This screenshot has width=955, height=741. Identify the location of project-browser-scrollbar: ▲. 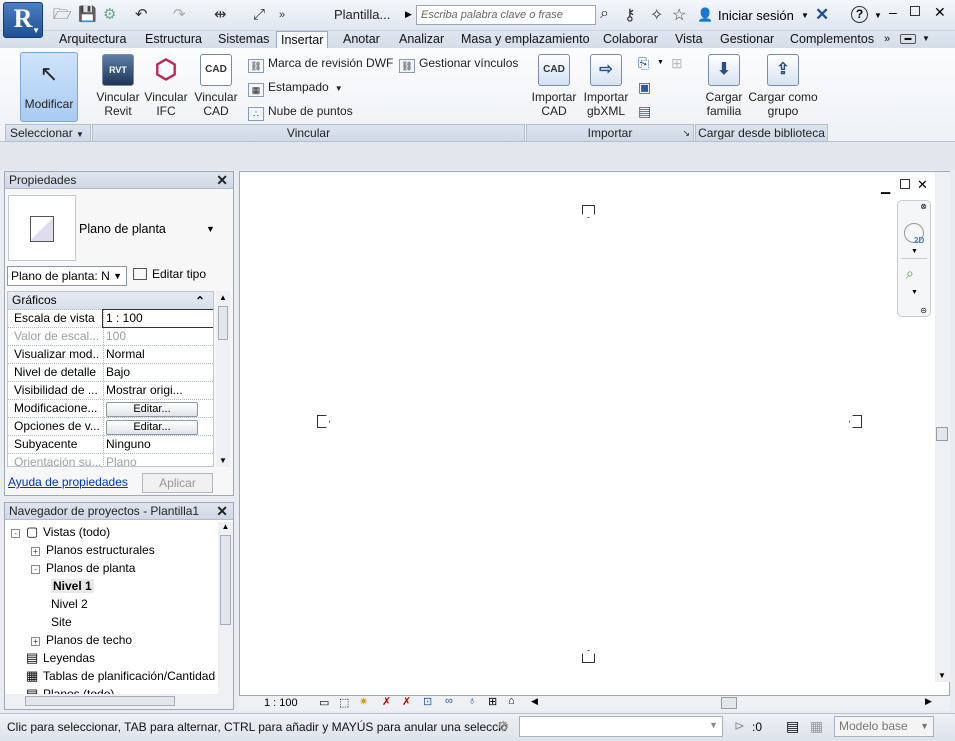
(225, 608).